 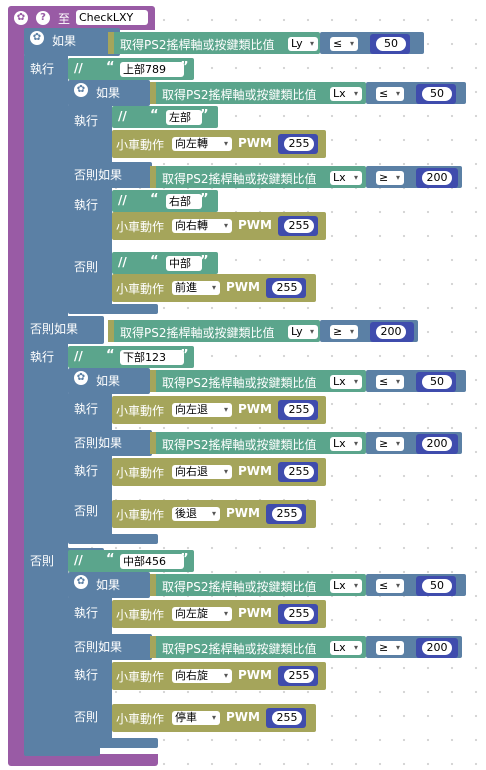 What do you see at coordinates (202, 226) in the screenshot?
I see `direction-dropdown: 向右轉 ▾` at bounding box center [202, 226].